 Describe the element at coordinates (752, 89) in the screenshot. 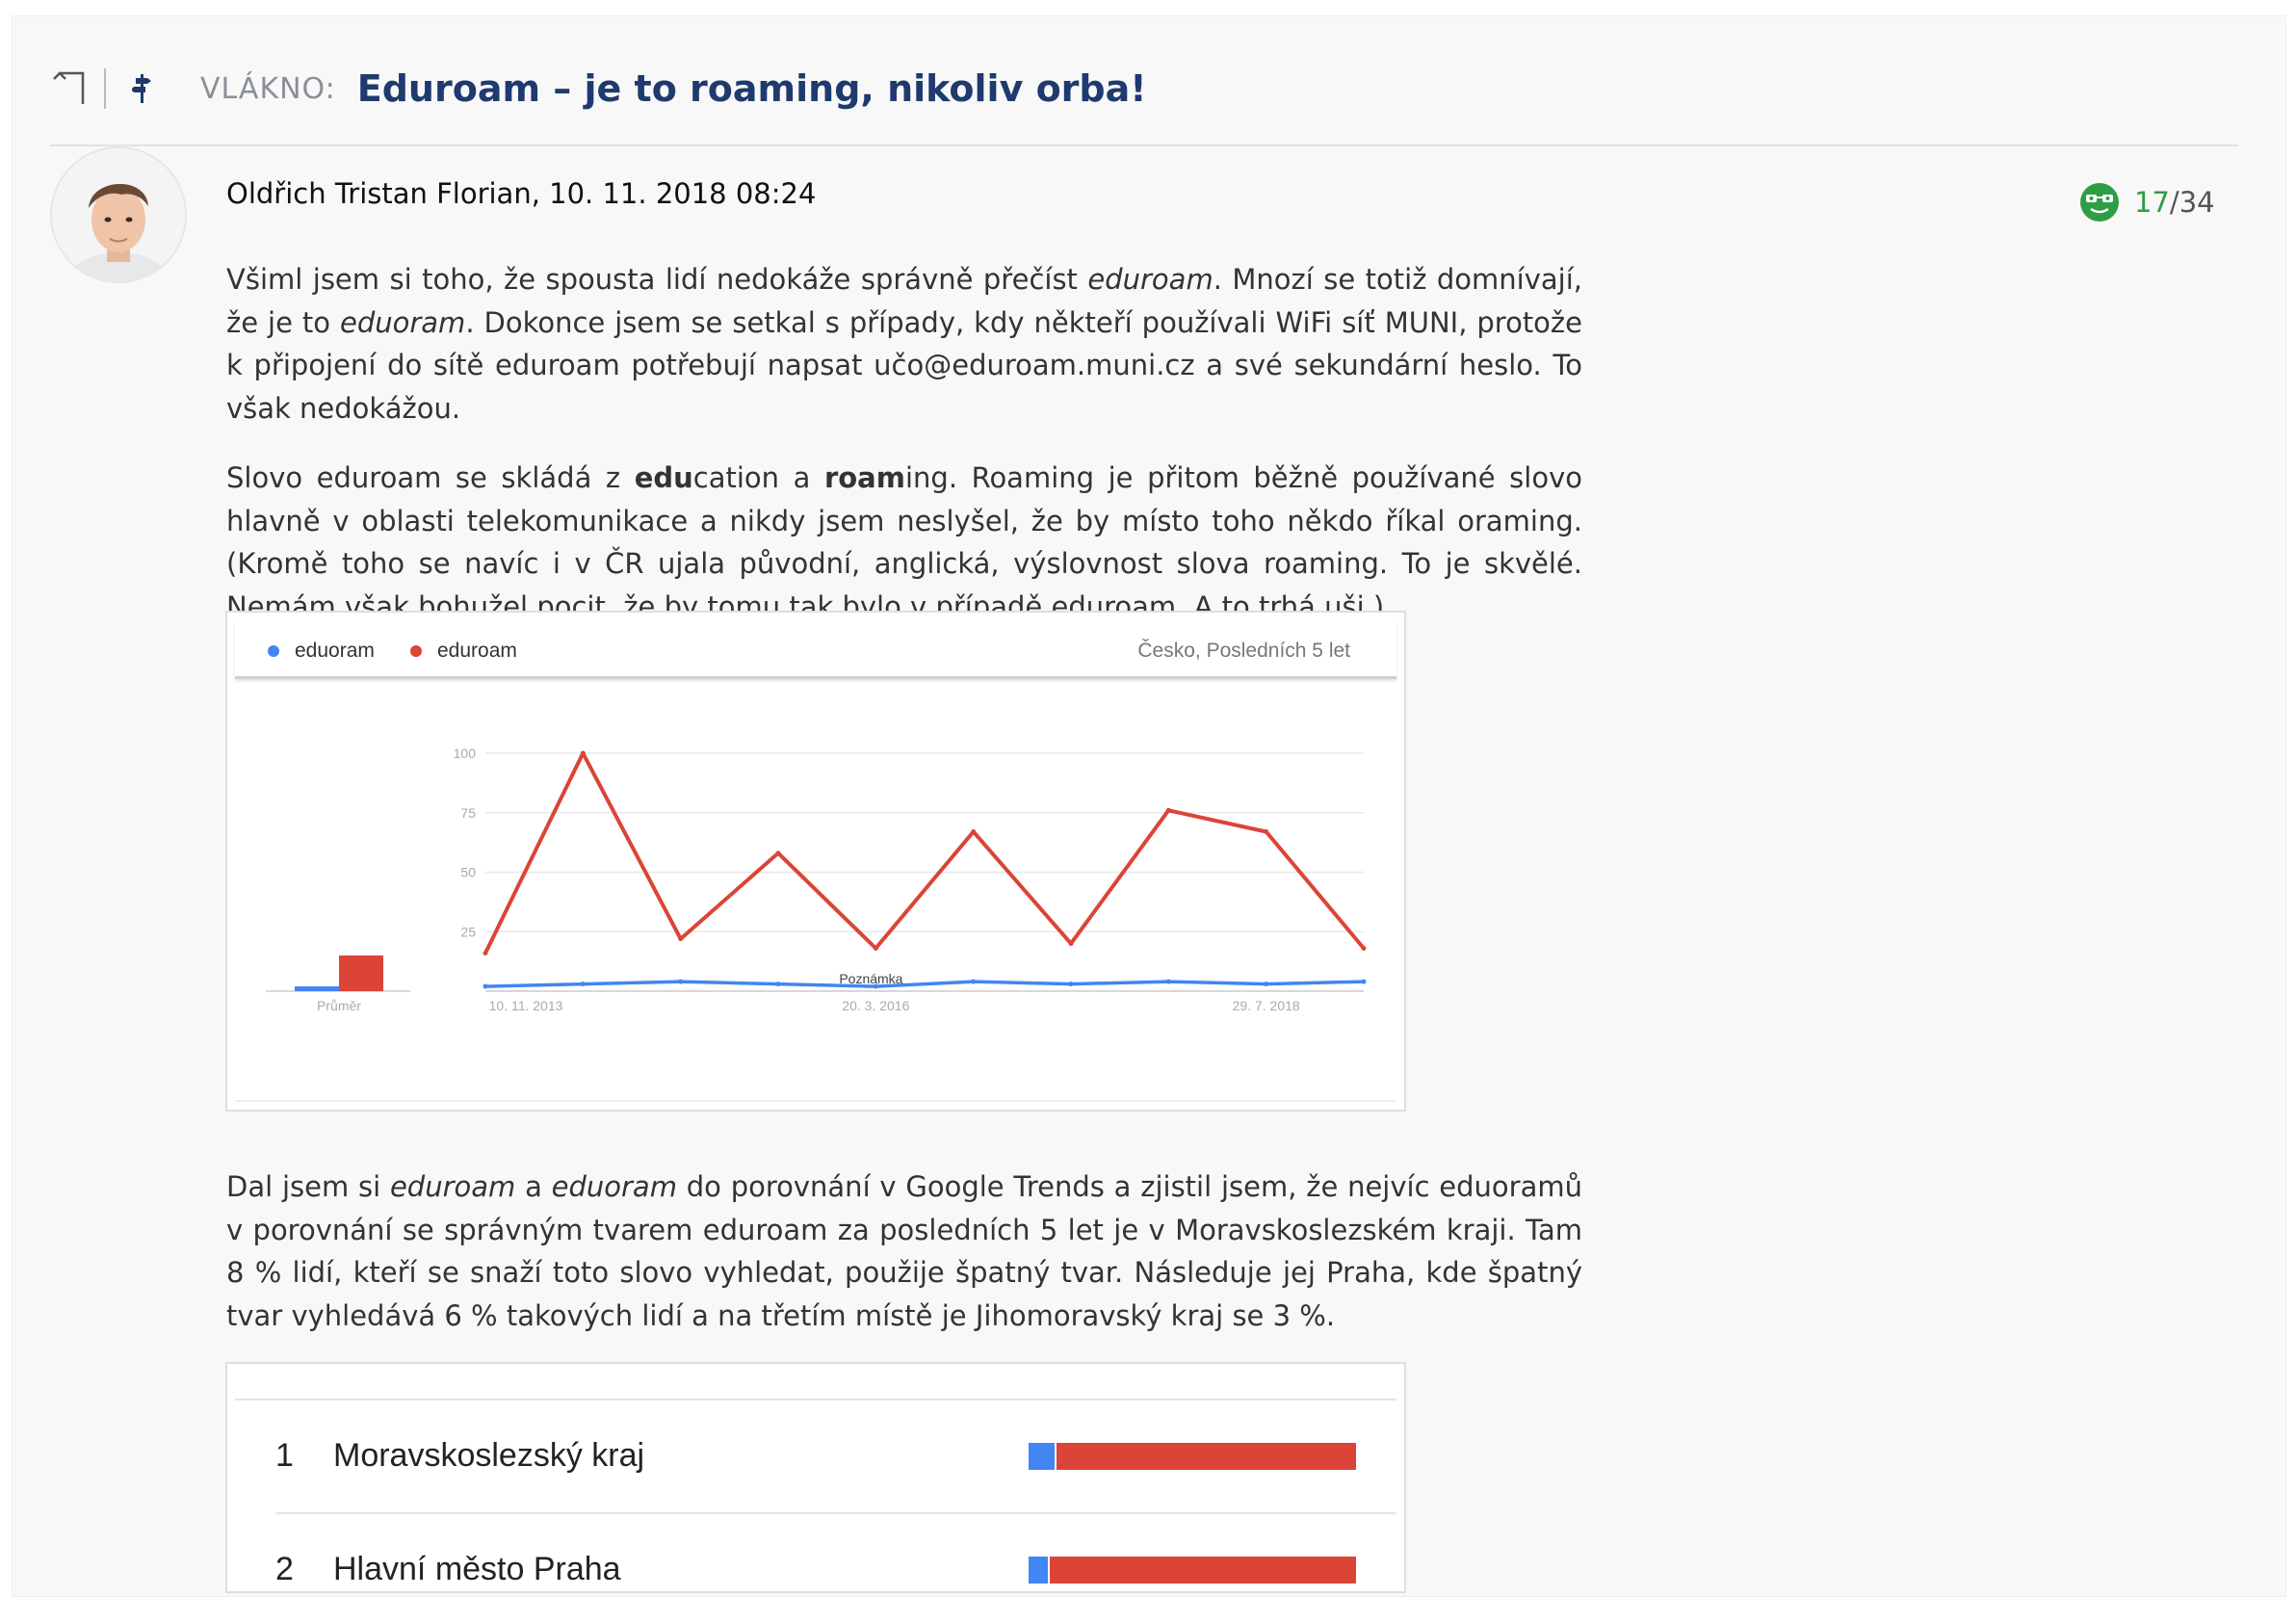

I see `thread-title: Eduroam – je to roaming, nikoliv orba!` at that location.